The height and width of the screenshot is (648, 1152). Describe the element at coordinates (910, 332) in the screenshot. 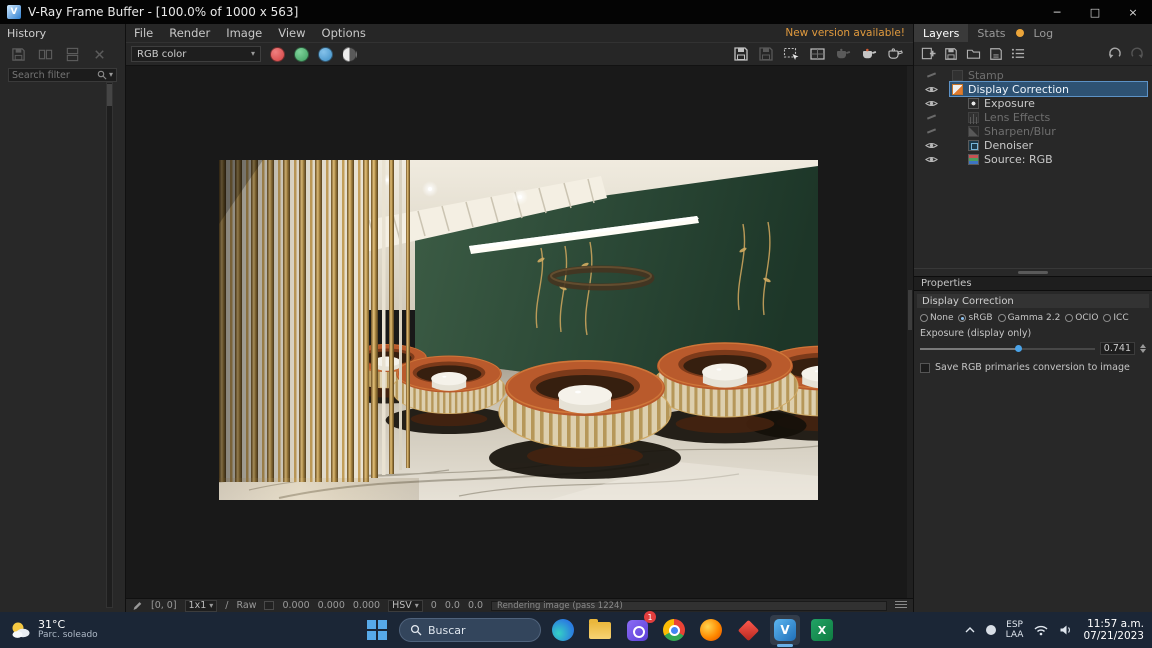

I see `canvas-scrollbar` at that location.